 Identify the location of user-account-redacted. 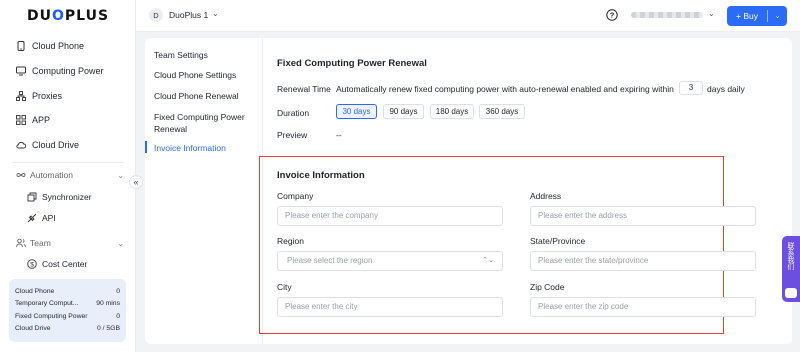
(667, 15).